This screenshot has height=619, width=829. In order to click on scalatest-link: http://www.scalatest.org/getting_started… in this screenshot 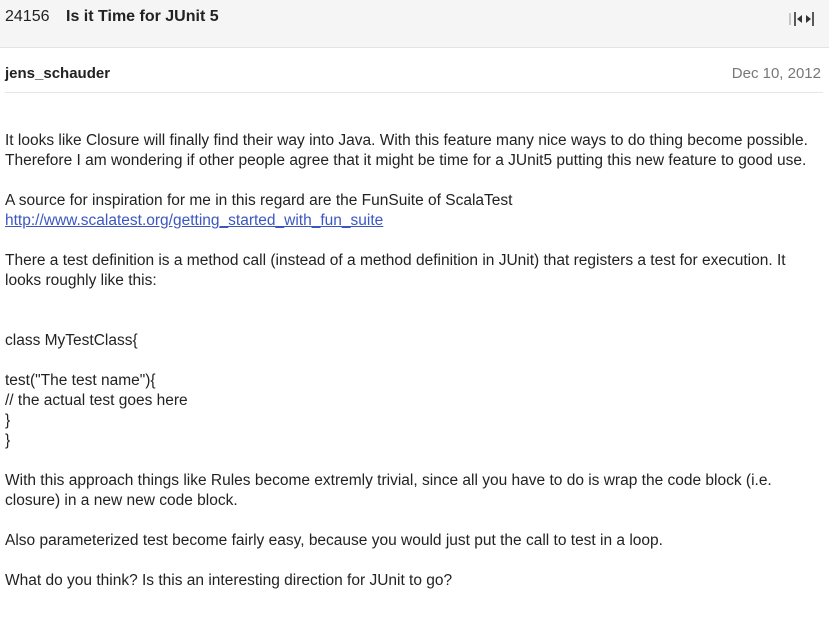, I will do `click(194, 220)`.